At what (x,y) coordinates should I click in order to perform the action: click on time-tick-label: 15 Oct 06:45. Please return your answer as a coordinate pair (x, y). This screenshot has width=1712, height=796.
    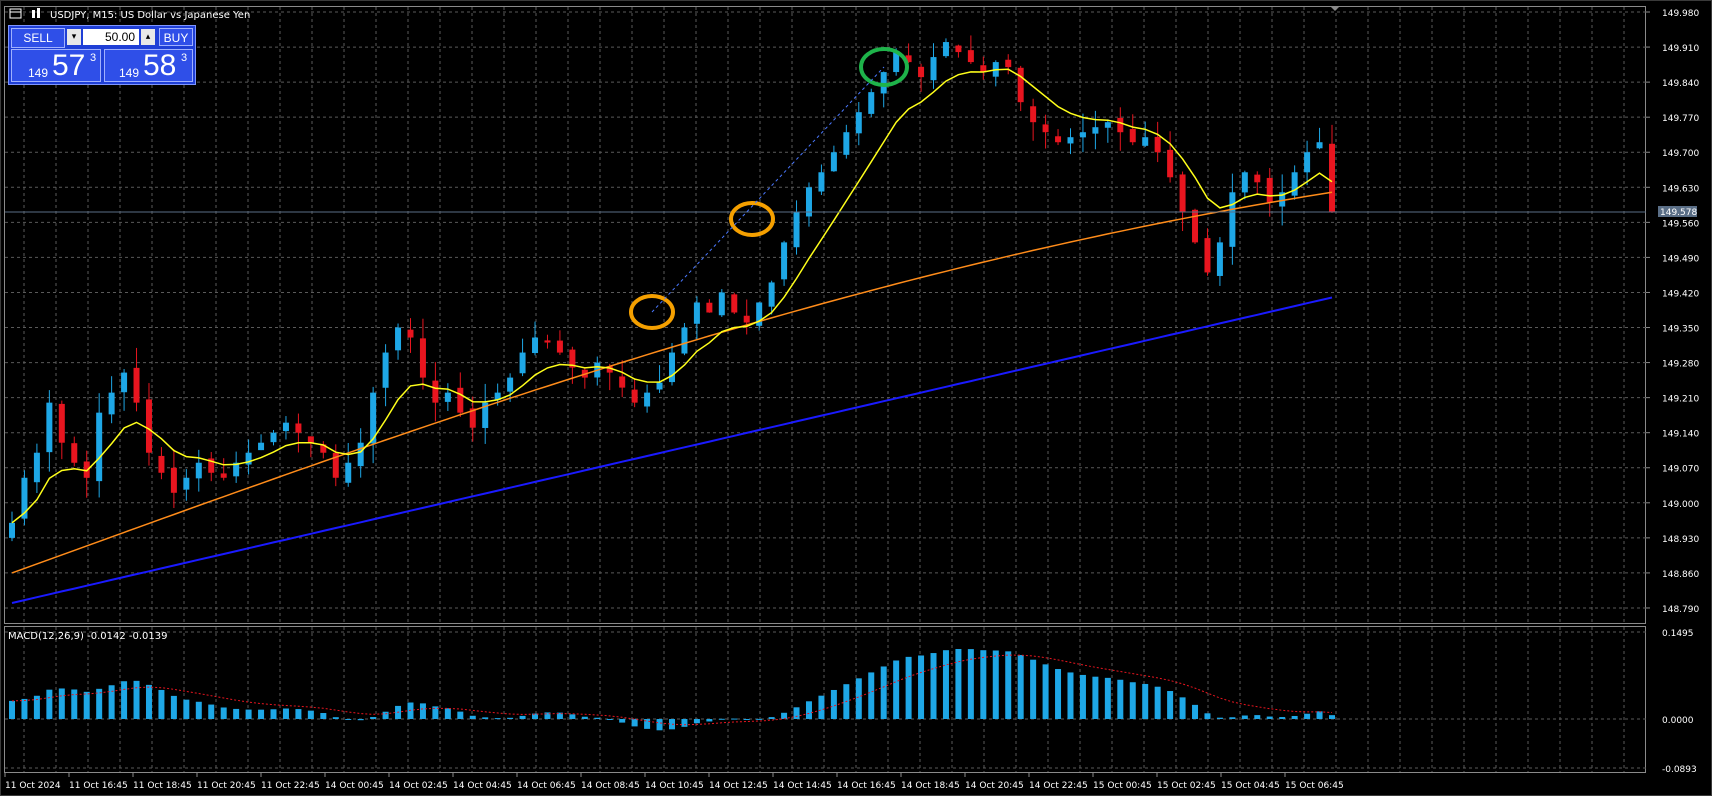
    Looking at the image, I should click on (1314, 786).